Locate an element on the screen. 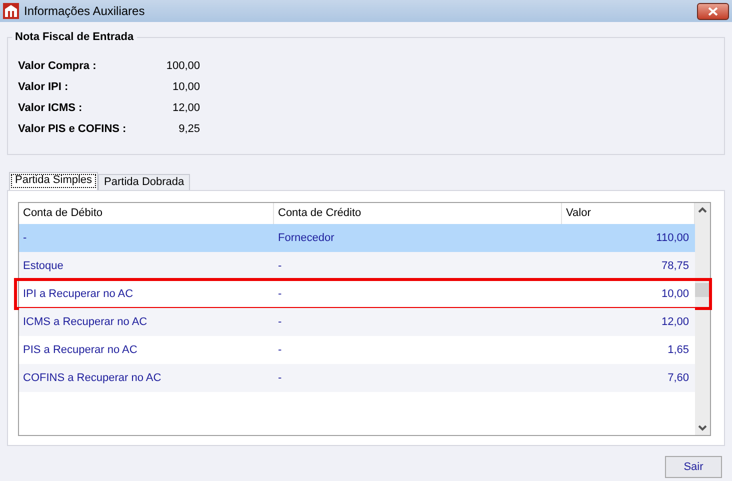  app-logo-icon is located at coordinates (11, 11).